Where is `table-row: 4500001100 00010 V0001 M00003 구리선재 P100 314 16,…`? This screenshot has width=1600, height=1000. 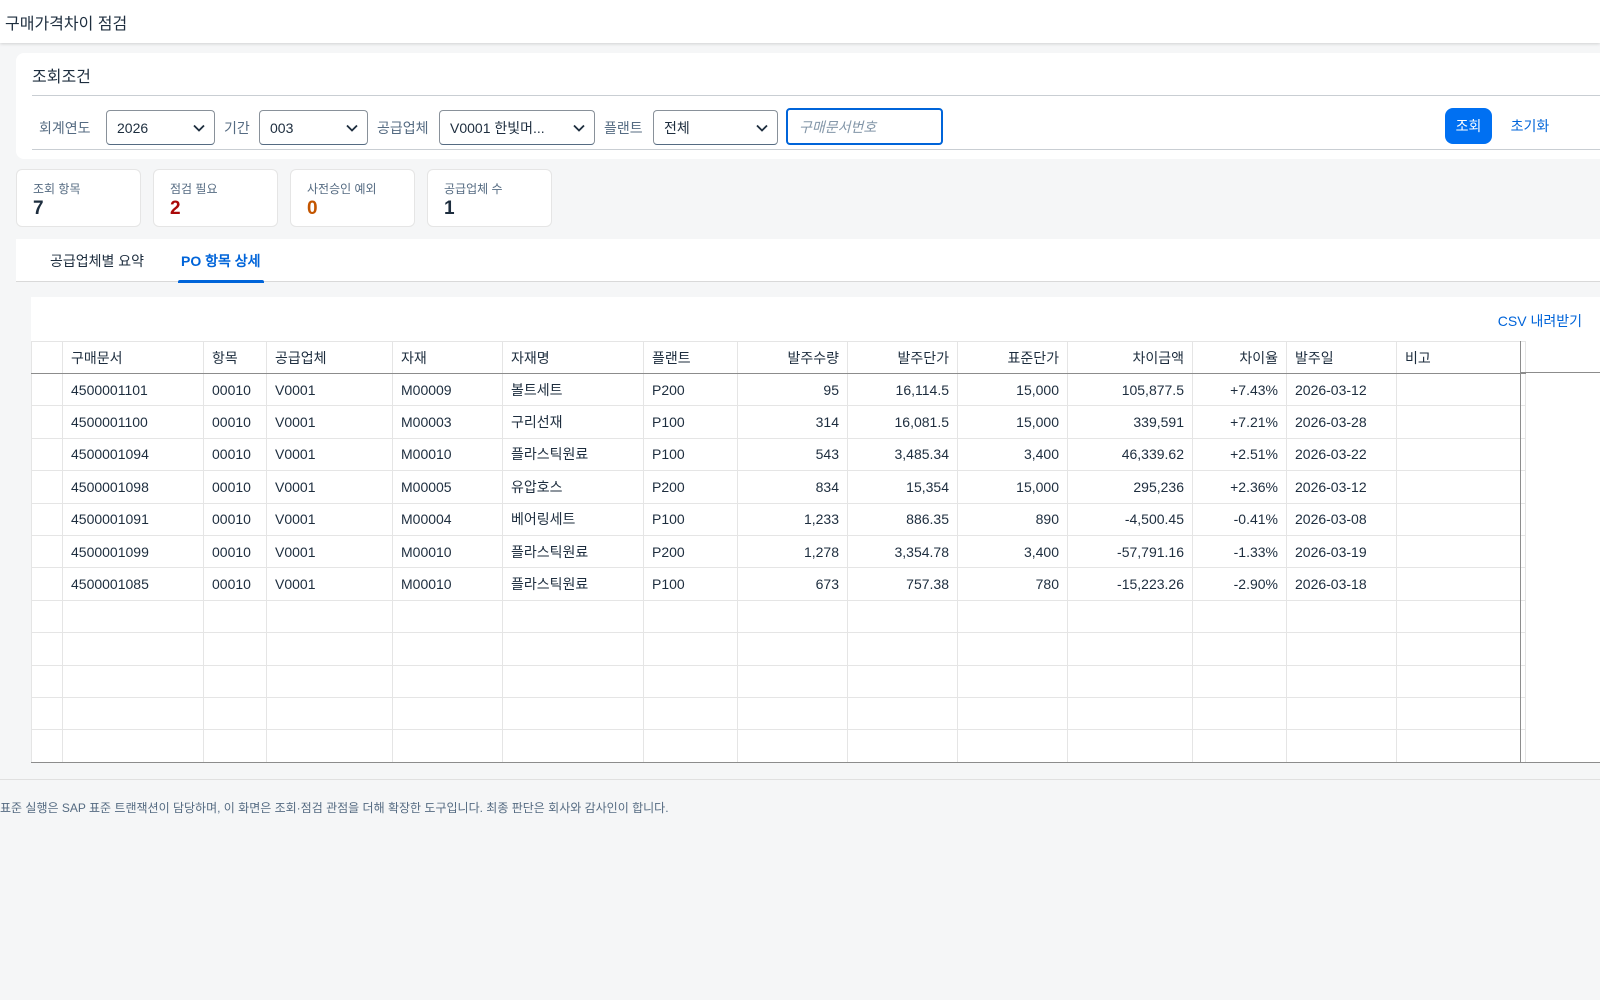
table-row: 4500001100 00010 V0001 M00003 구리선재 P100 314 16,… is located at coordinates (778, 422).